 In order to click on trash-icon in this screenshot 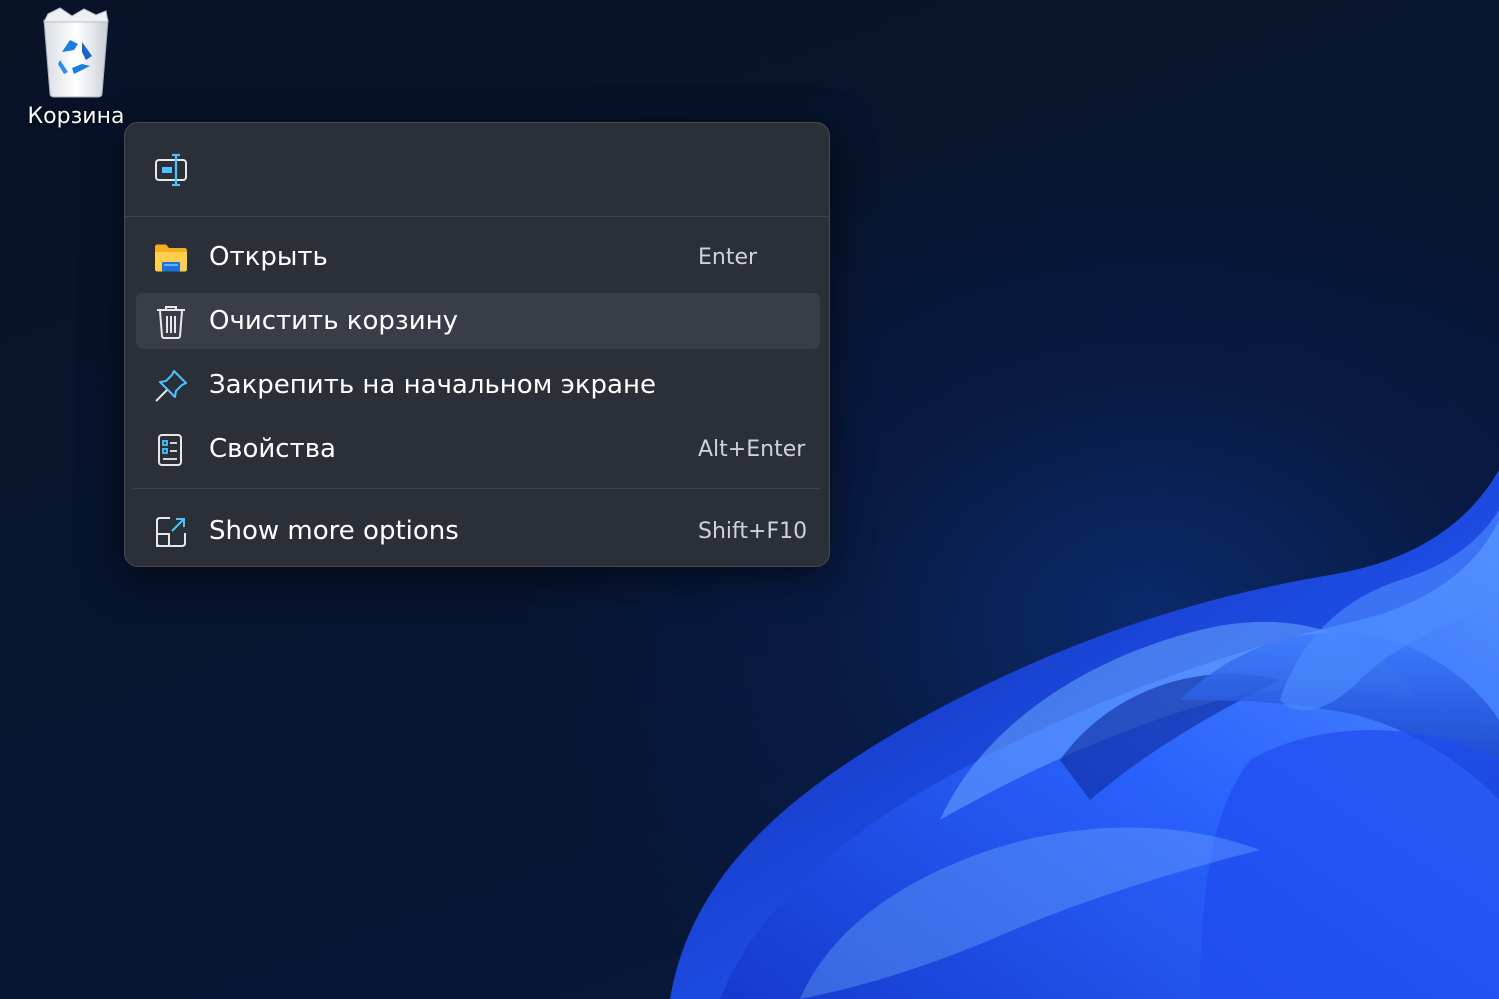, I will do `click(171, 322)`.